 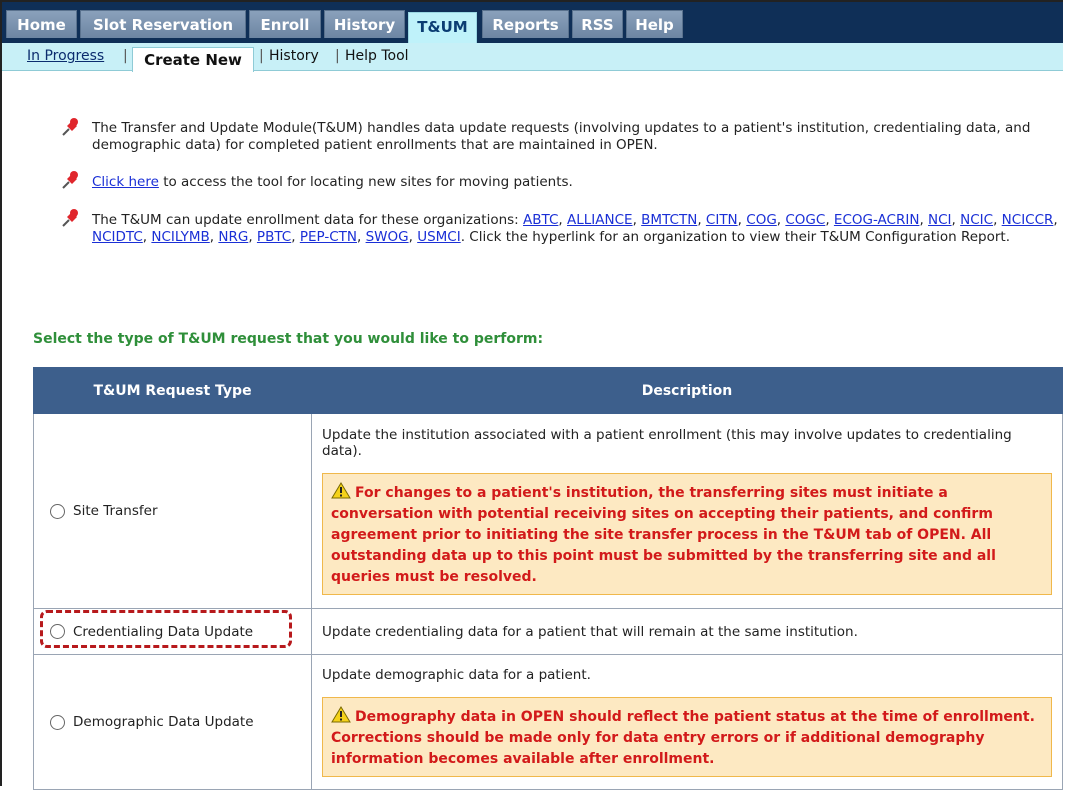 I want to click on tab-help: Help, so click(x=654, y=24).